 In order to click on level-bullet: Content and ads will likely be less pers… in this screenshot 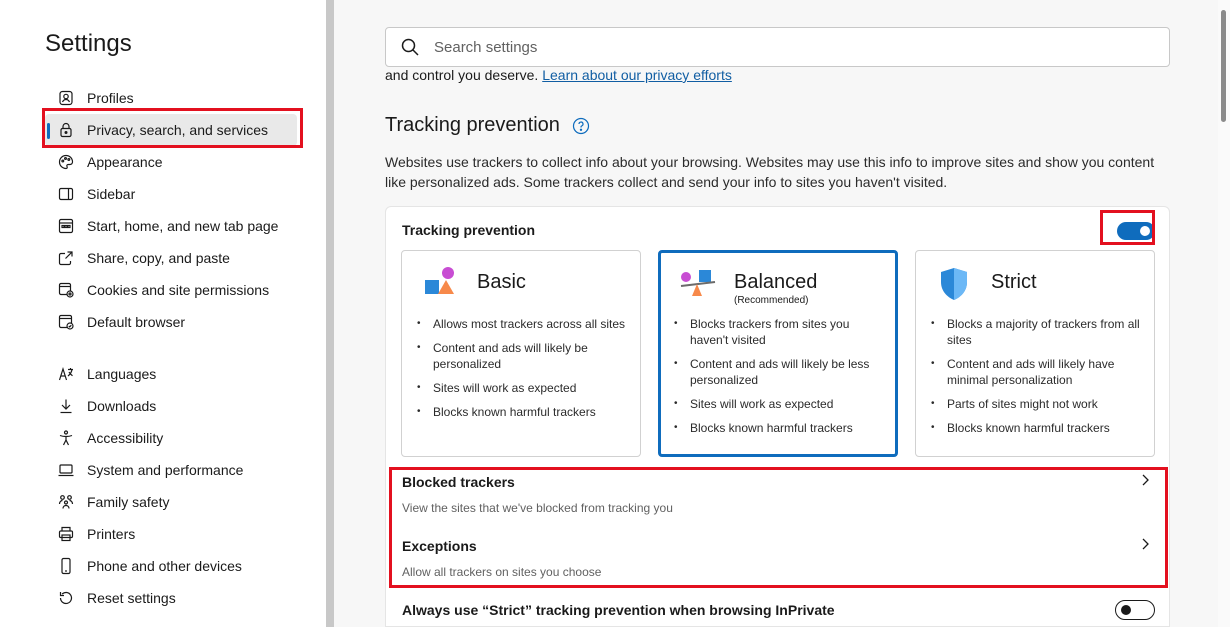, I will do `click(780, 372)`.